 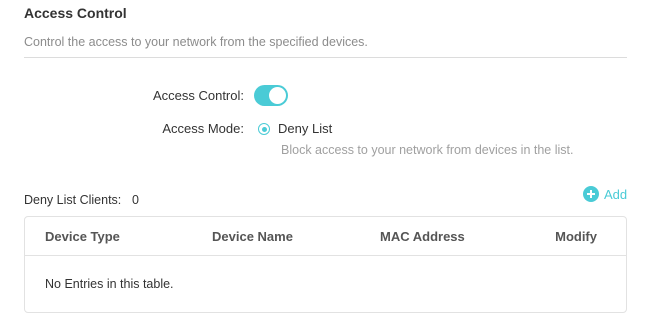 I want to click on deny-list-clients-label: Deny List Clients:, so click(x=73, y=200).